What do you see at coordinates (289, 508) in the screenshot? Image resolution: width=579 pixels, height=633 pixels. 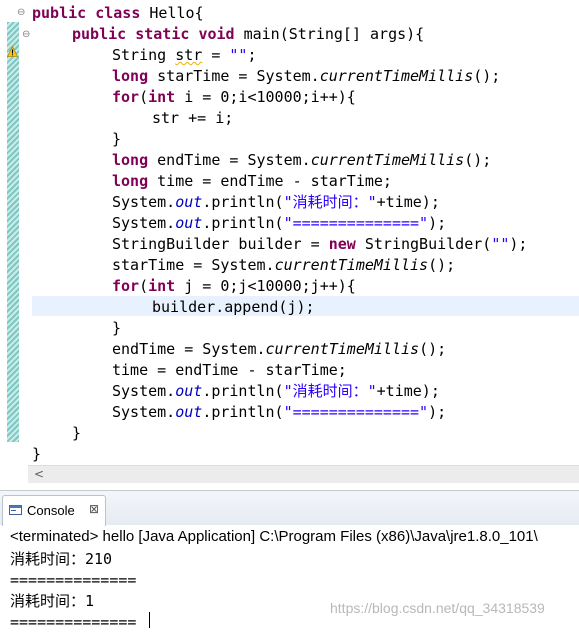 I see `console-tab-bar: Console ⊠` at bounding box center [289, 508].